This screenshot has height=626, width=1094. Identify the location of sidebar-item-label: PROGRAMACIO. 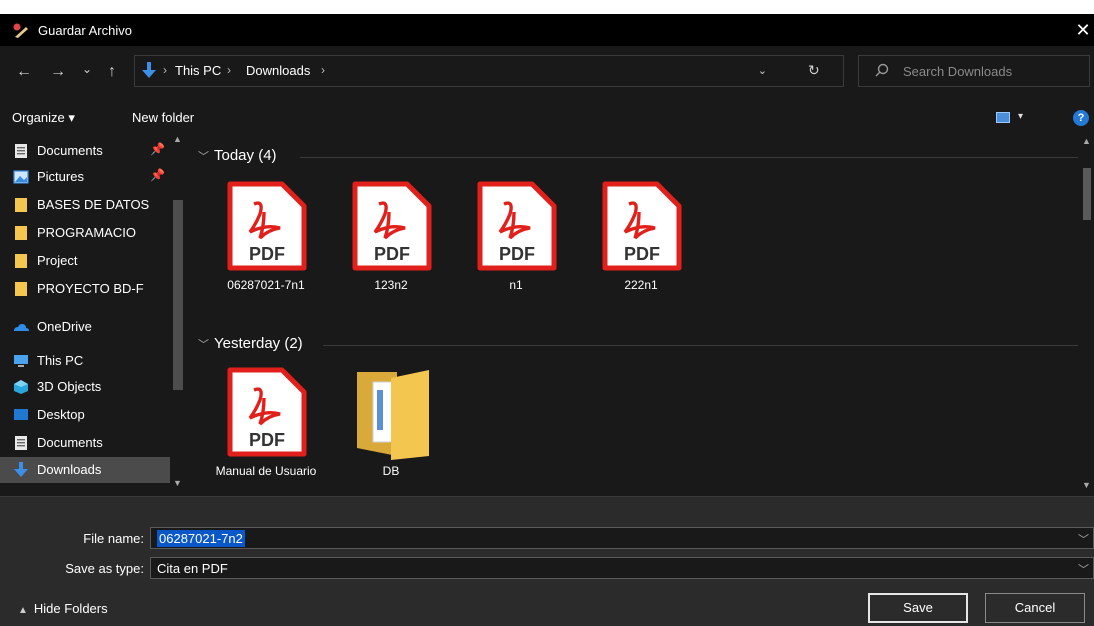
(86, 232).